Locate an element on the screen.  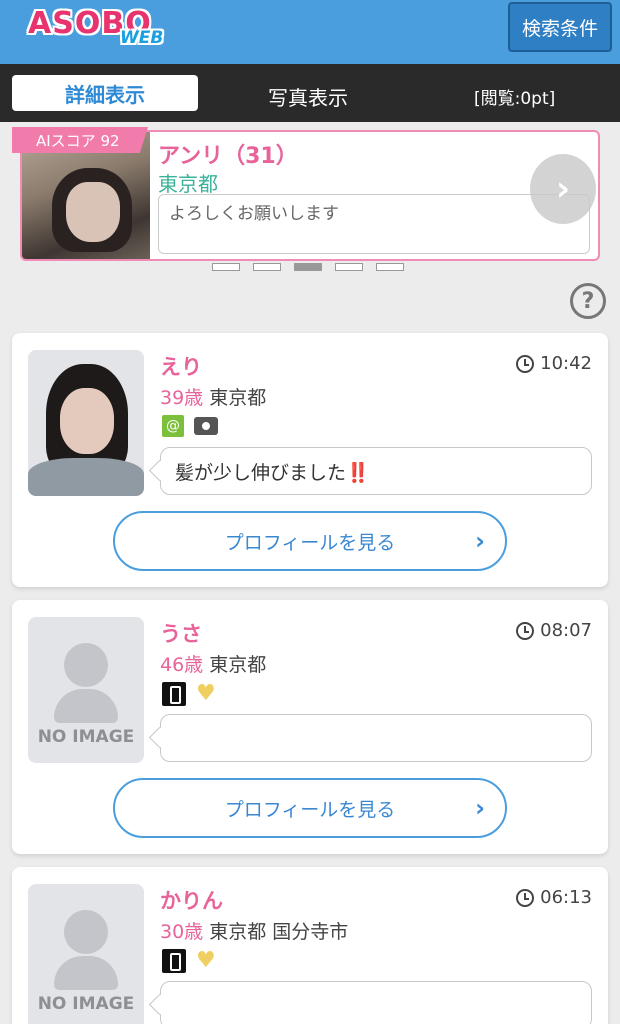
user-meta: 39歳 東京都 is located at coordinates (213, 396).